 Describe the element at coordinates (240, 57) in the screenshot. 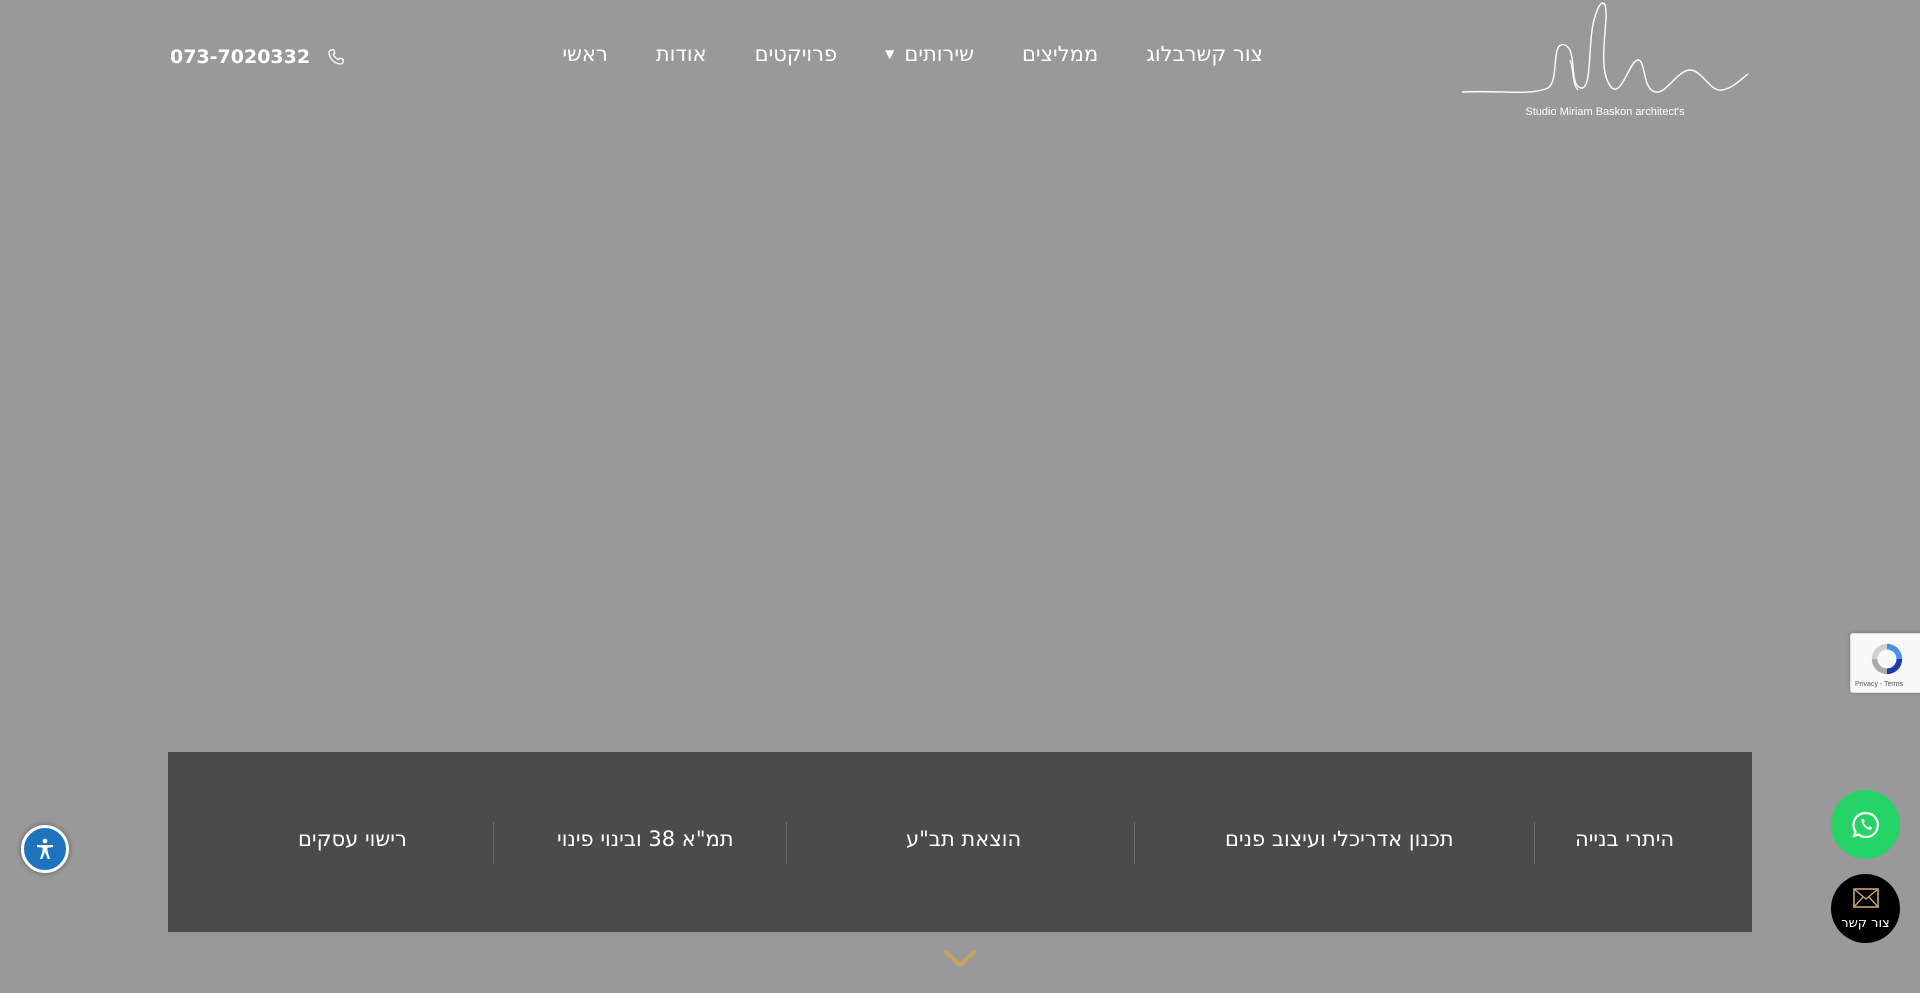

I see `phone-number: 073-7020332` at that location.